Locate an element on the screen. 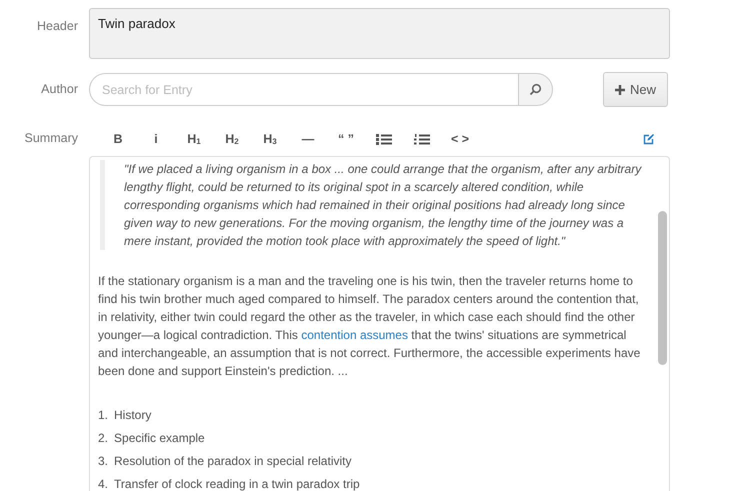 The image size is (747, 491). scrollbar is located at coordinates (662, 288).